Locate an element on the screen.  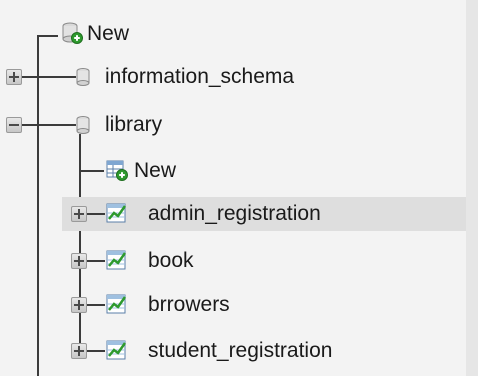
table-name-label: admin_registration is located at coordinates (234, 214).